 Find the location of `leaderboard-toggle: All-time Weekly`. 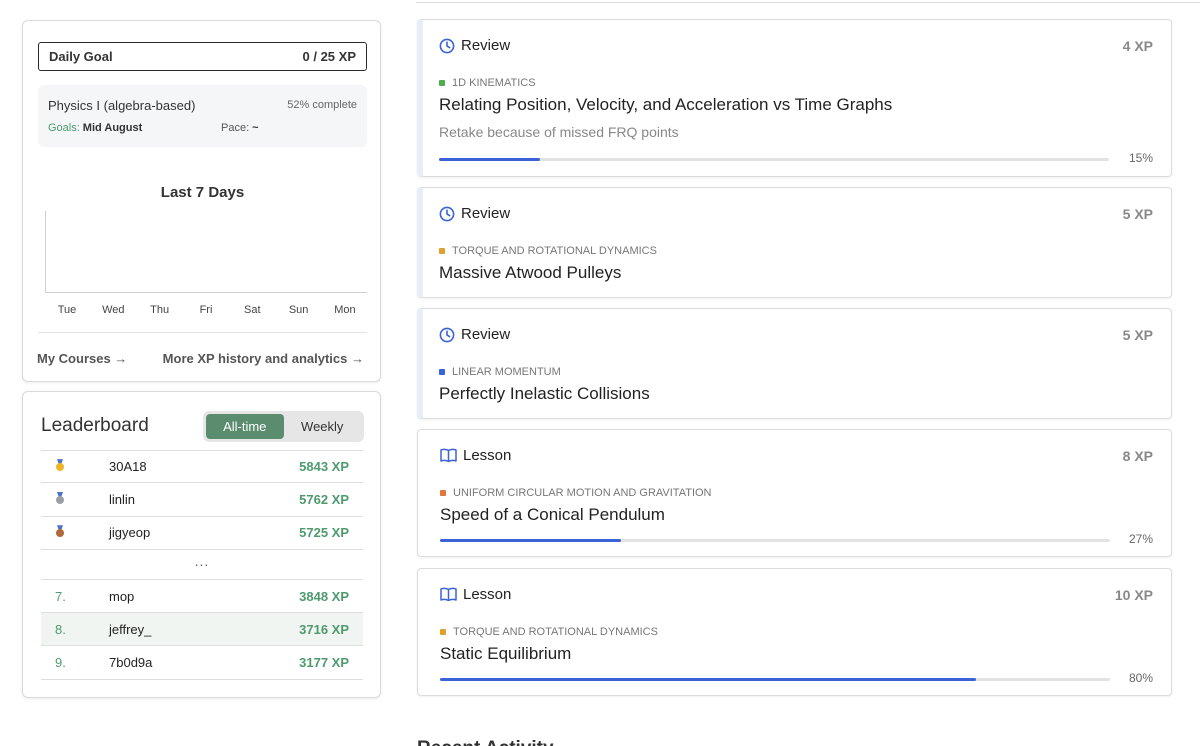

leaderboard-toggle: All-time Weekly is located at coordinates (283, 426).